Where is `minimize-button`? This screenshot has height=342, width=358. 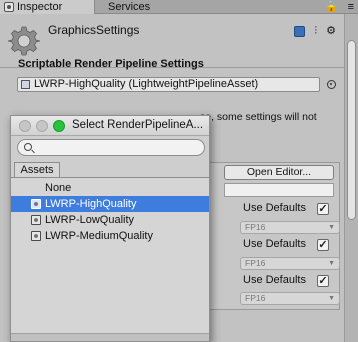
minimize-button is located at coordinates (42, 126).